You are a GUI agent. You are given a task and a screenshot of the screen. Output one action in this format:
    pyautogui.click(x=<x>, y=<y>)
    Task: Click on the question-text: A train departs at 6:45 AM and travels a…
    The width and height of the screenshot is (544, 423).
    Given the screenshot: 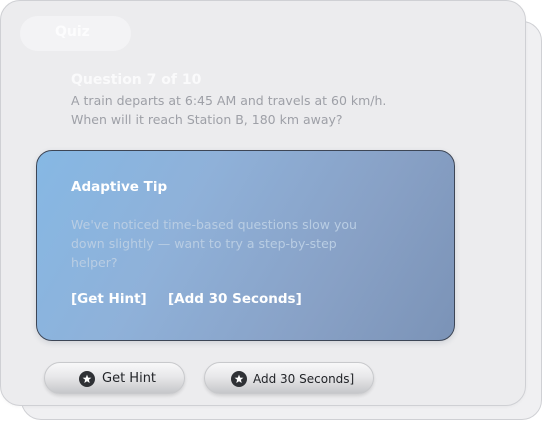 What is the action you would take?
    pyautogui.click(x=229, y=110)
    